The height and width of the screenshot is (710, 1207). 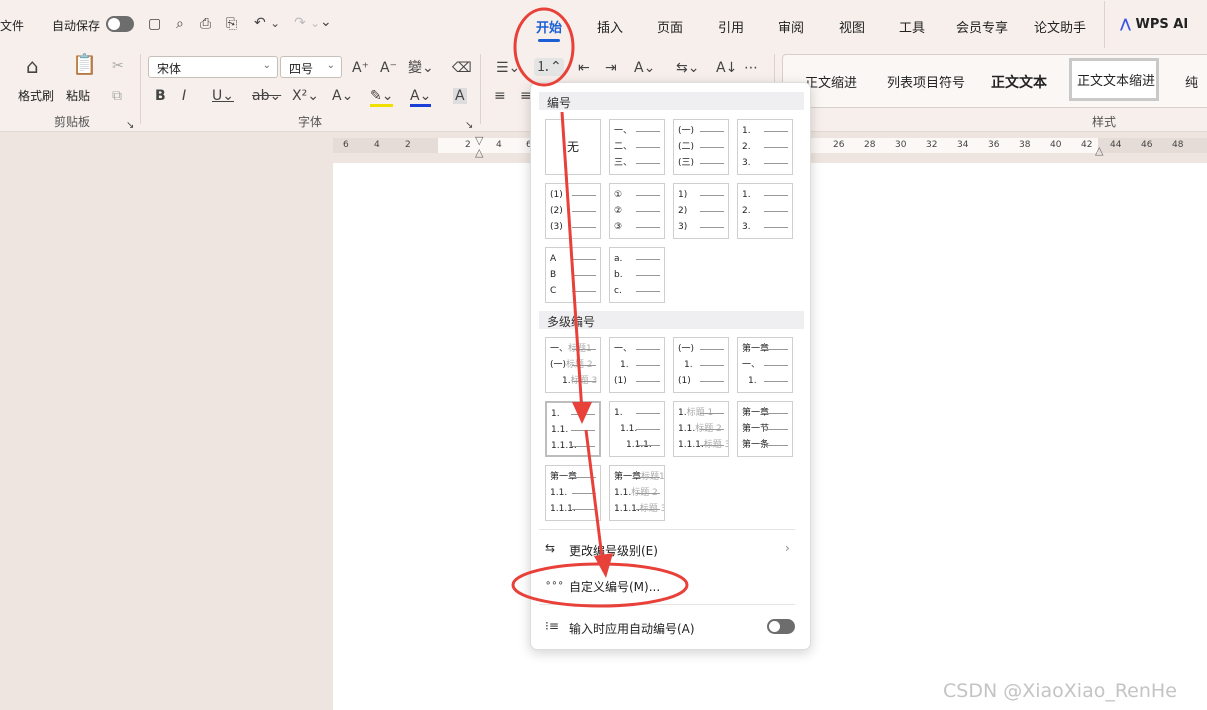 I want to click on clear-format-icon: ⌫, so click(x=462, y=68).